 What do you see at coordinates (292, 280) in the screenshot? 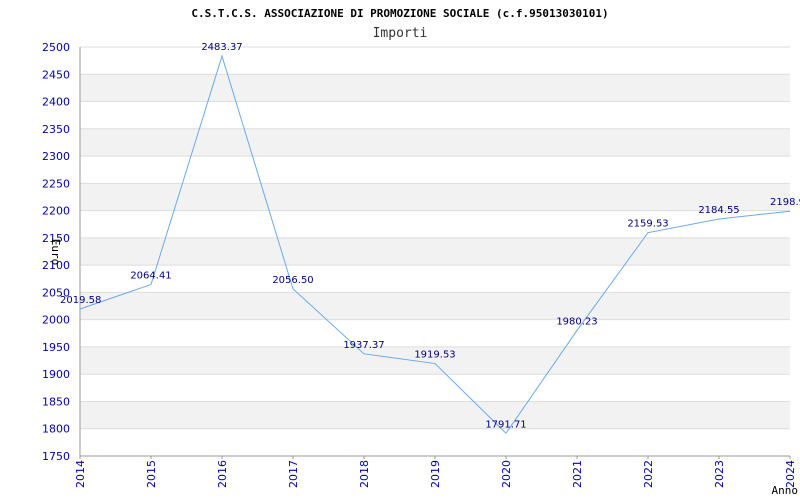
I see `data-label: 2056.50` at bounding box center [292, 280].